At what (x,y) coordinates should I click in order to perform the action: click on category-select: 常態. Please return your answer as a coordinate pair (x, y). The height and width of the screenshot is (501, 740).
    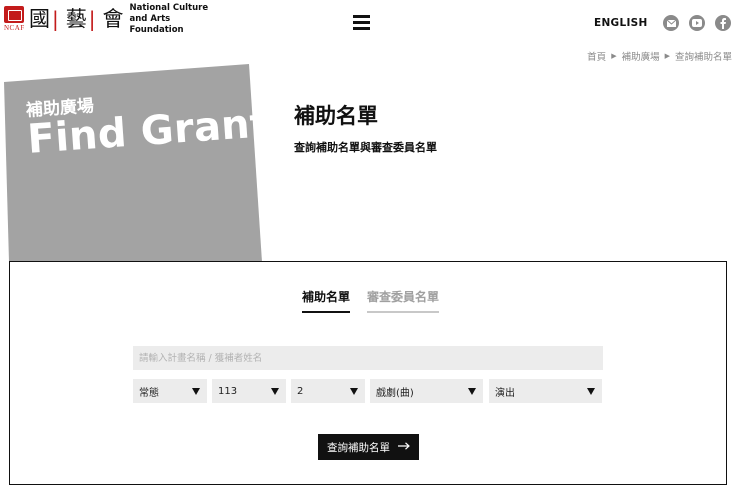
    Looking at the image, I should click on (170, 391).